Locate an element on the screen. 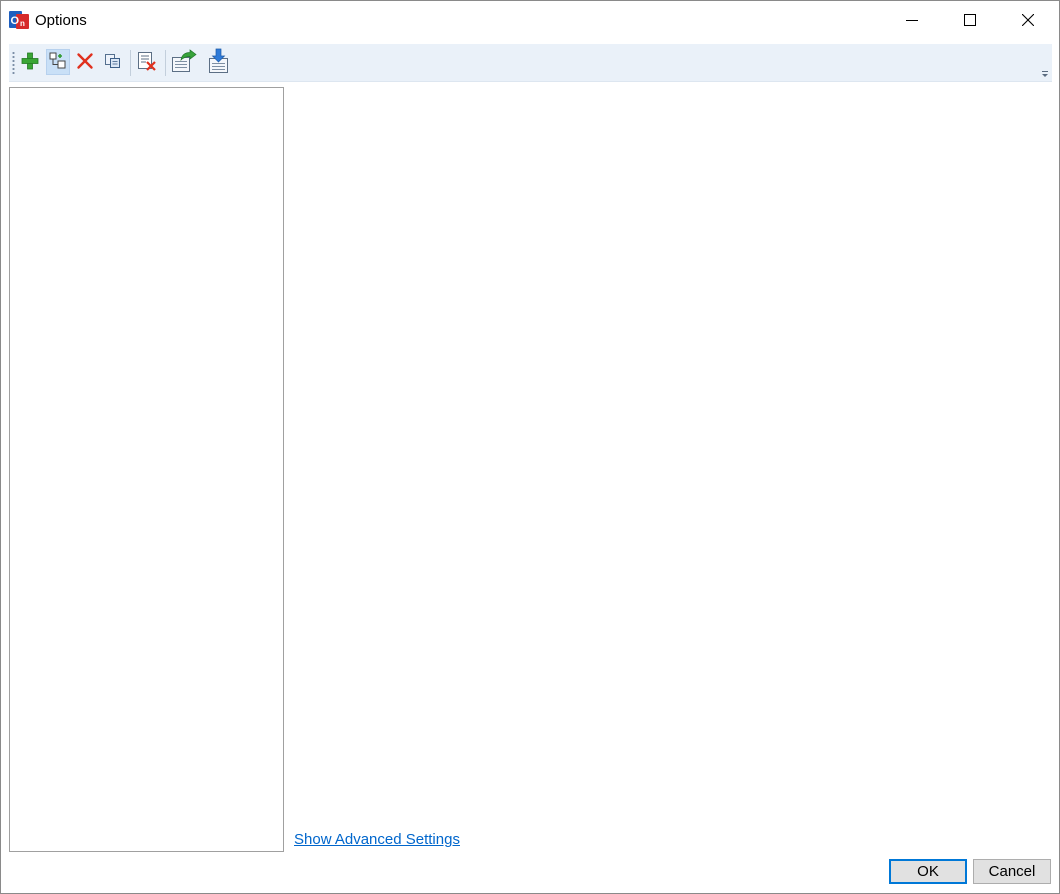  clear-list-icon is located at coordinates (147, 62).